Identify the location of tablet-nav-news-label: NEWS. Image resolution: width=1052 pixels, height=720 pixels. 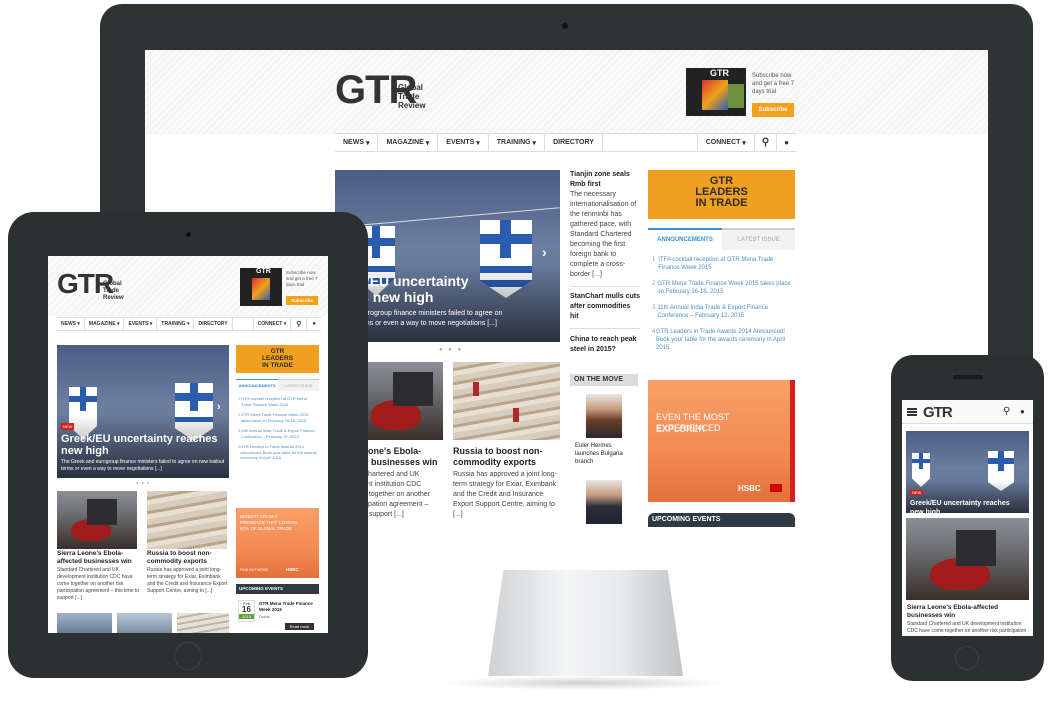
(68, 324).